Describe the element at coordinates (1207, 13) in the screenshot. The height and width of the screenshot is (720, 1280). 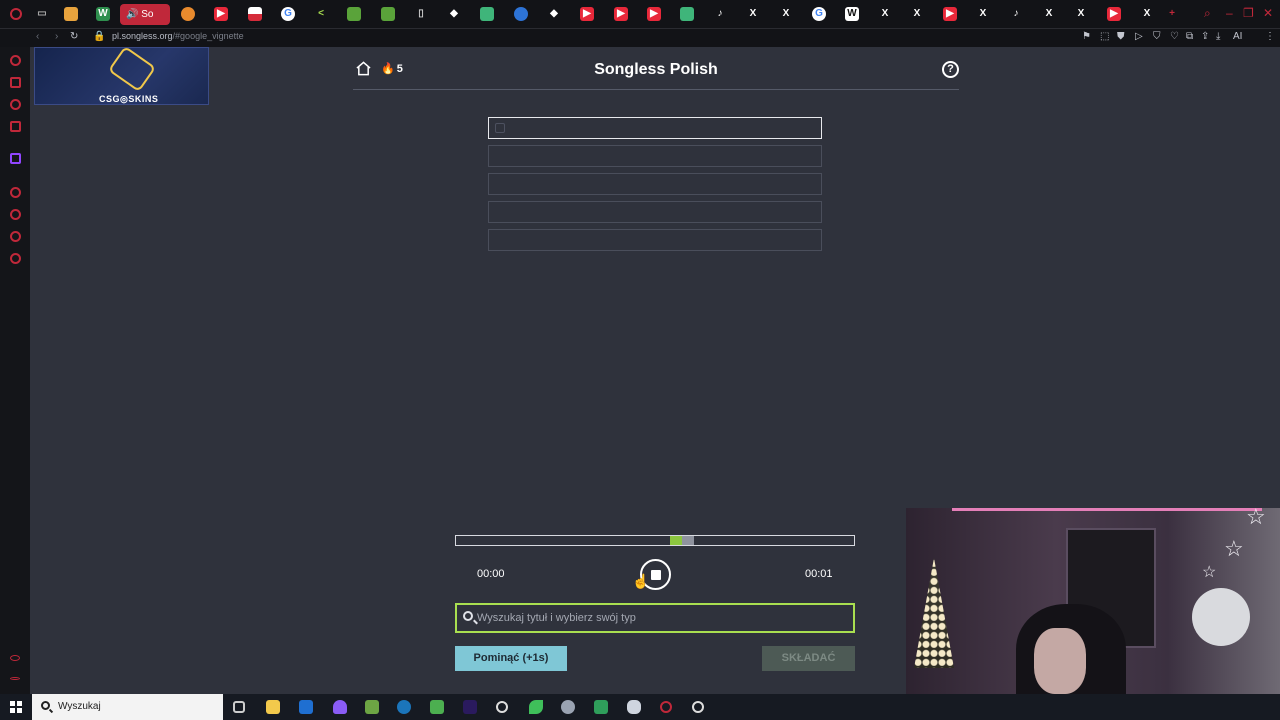
I see `search-tabs-icon: ⌕` at that location.